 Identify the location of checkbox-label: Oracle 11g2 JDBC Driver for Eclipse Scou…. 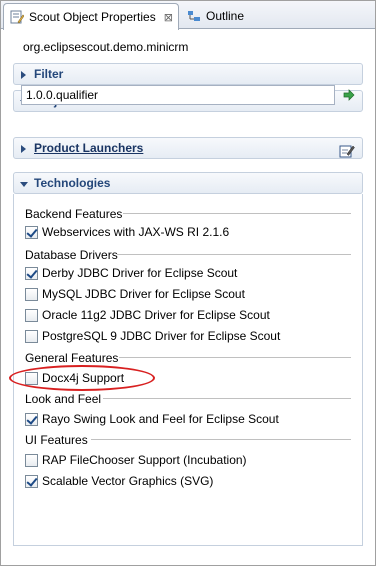
(156, 315).